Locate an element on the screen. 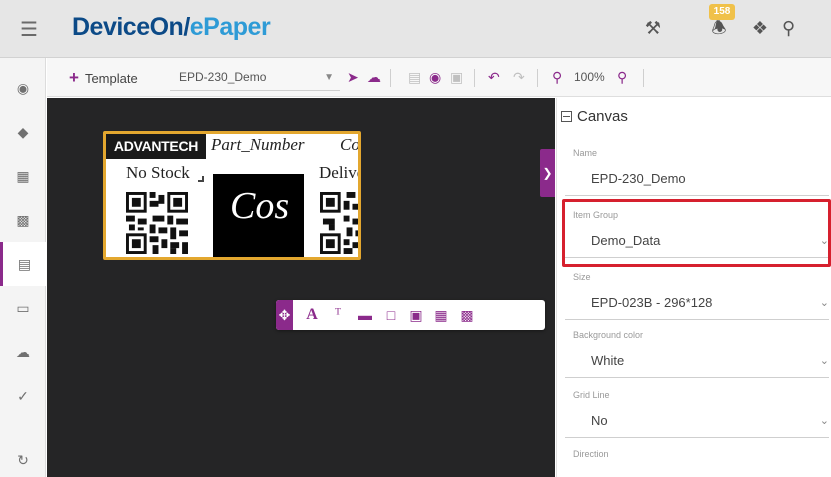 This screenshot has height=477, width=831. grid-line-select: No ⌄ is located at coordinates (697, 421).